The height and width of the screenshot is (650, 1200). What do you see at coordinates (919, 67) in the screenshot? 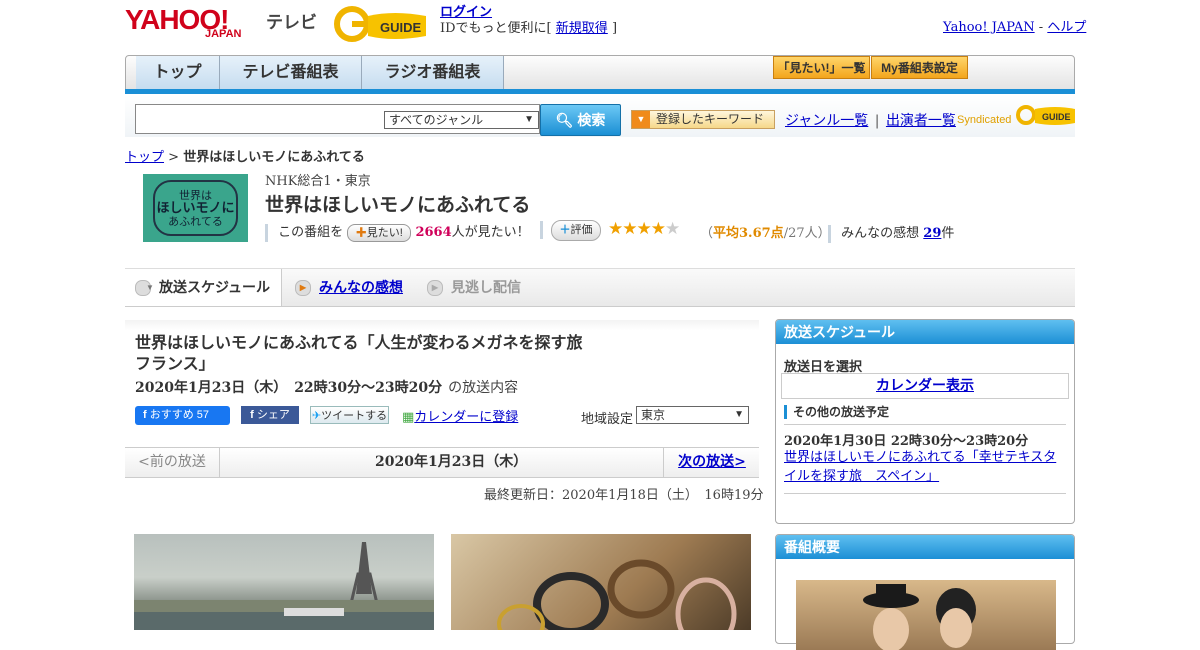
I see `my-bangumi-button: My番組表設定` at bounding box center [919, 67].